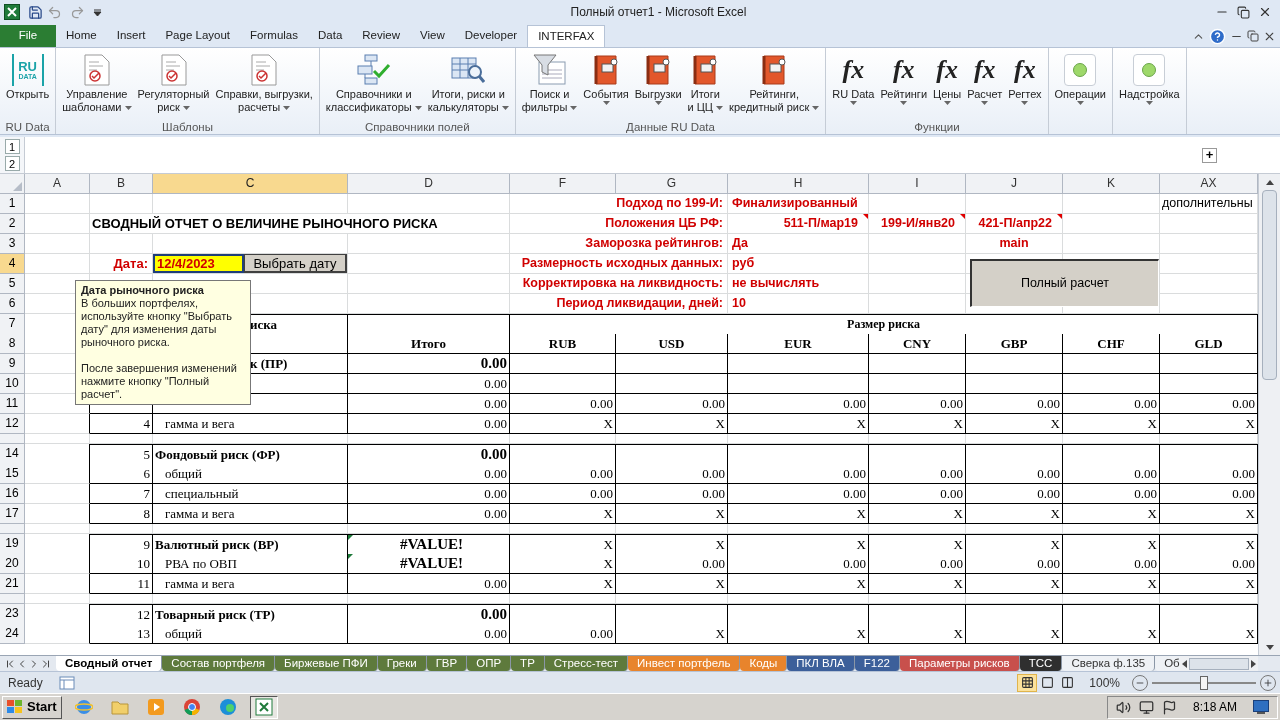 The image size is (1280, 720). What do you see at coordinates (10, 663) in the screenshot?
I see `first-sheet-icon` at bounding box center [10, 663].